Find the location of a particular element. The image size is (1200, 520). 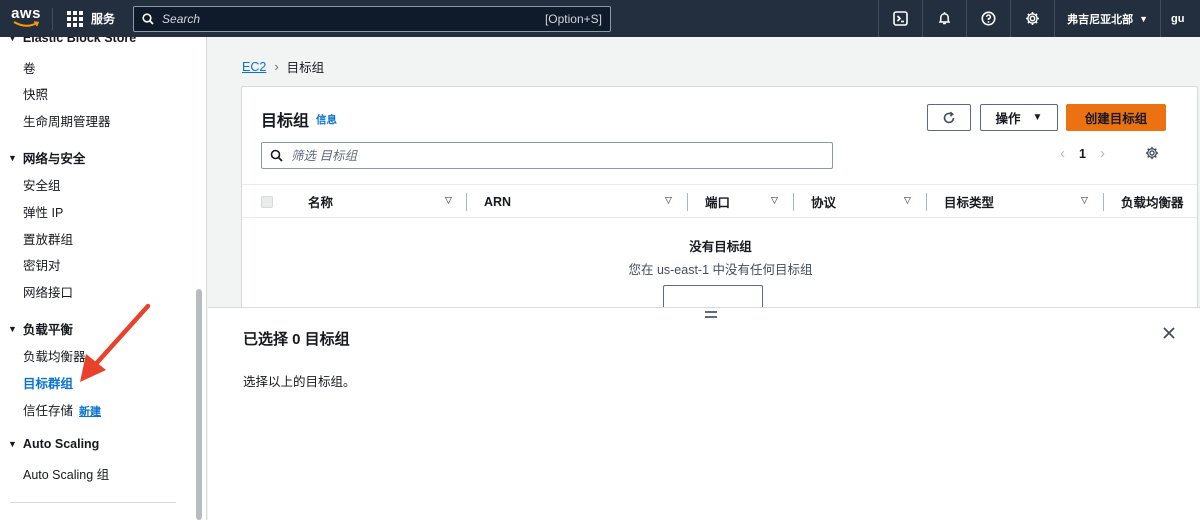

top-navigation-bar: aws 服务 [Option+S] 弗吉尼亚北部 ▼ gu is located at coordinates (600, 18).